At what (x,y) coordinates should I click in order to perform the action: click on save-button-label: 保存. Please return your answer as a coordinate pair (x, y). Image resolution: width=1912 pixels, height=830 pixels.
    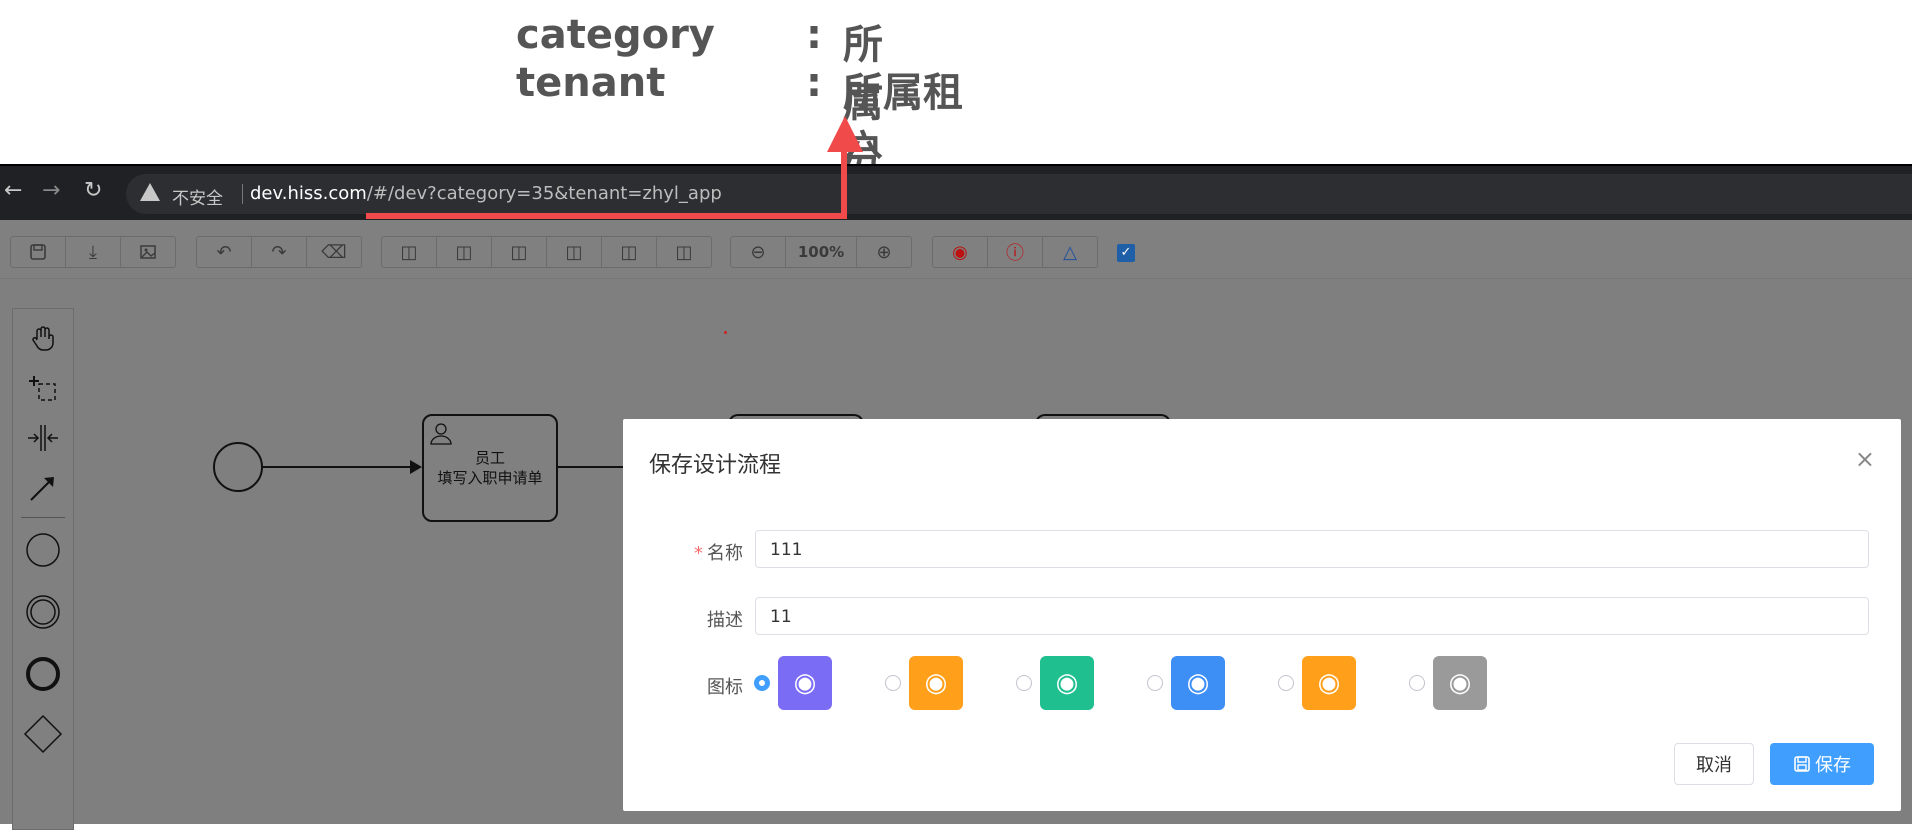
    Looking at the image, I should click on (1833, 765).